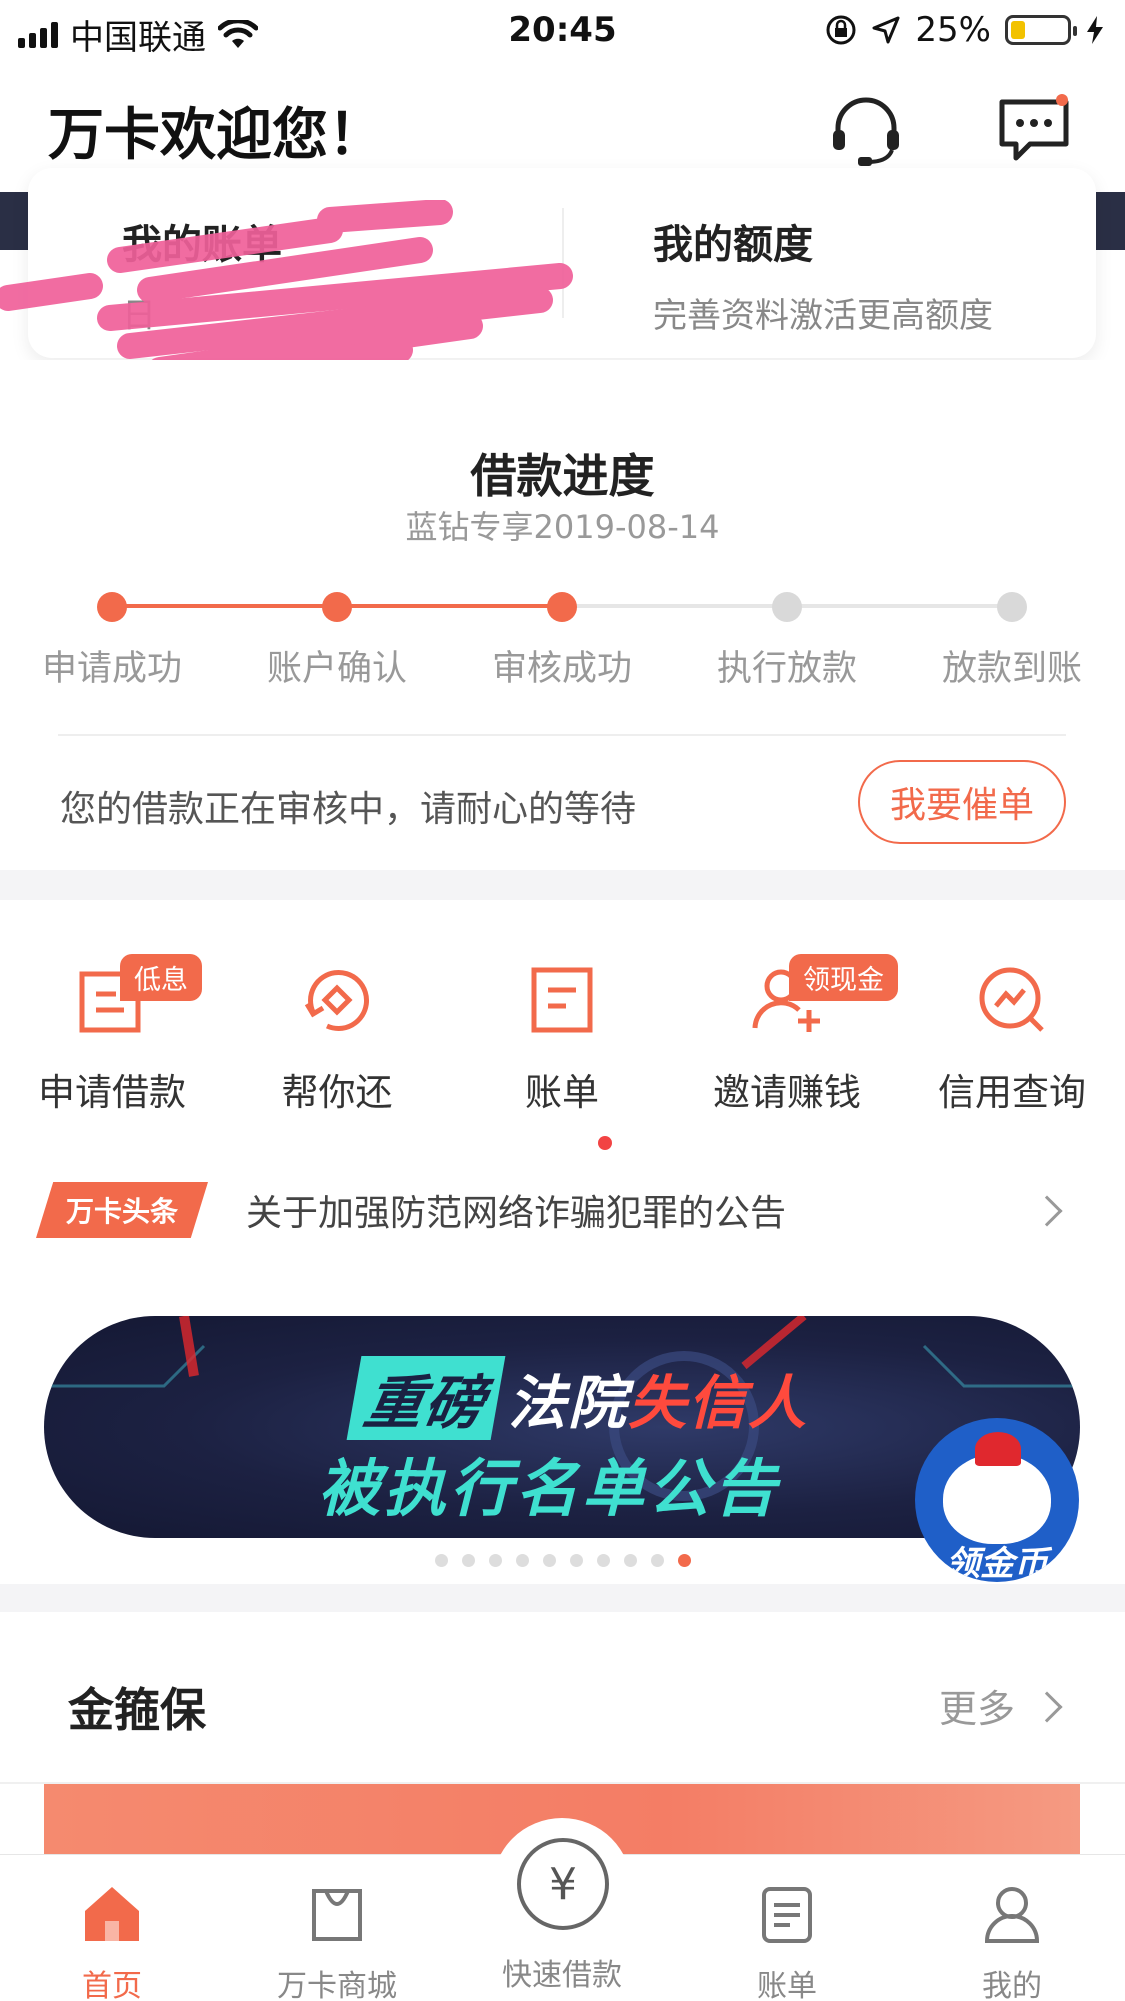  I want to click on quick-apply-loan: 申请借款 低息, so click(112, 1035).